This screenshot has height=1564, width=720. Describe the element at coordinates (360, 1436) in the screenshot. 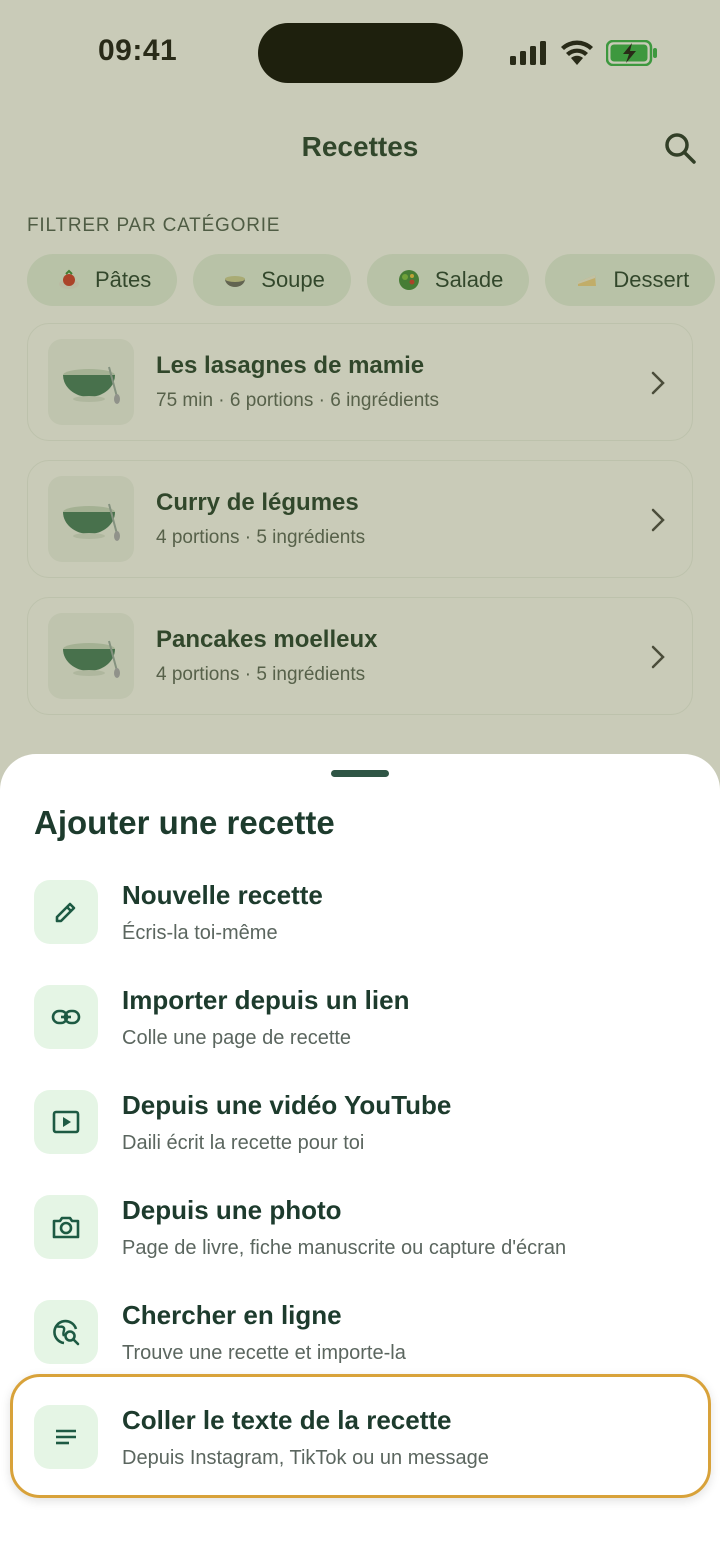

I see `highlight-outline` at that location.